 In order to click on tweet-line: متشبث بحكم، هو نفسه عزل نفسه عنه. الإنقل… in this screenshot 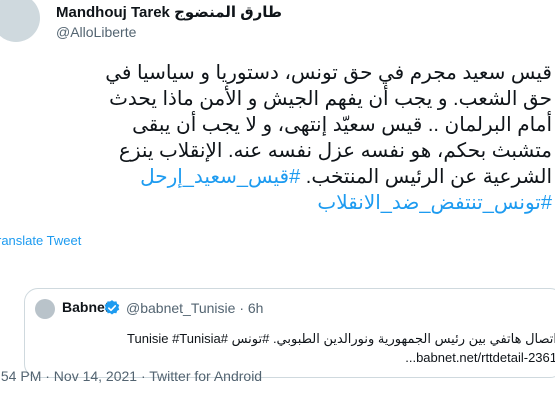, I will do `click(335, 151)`.